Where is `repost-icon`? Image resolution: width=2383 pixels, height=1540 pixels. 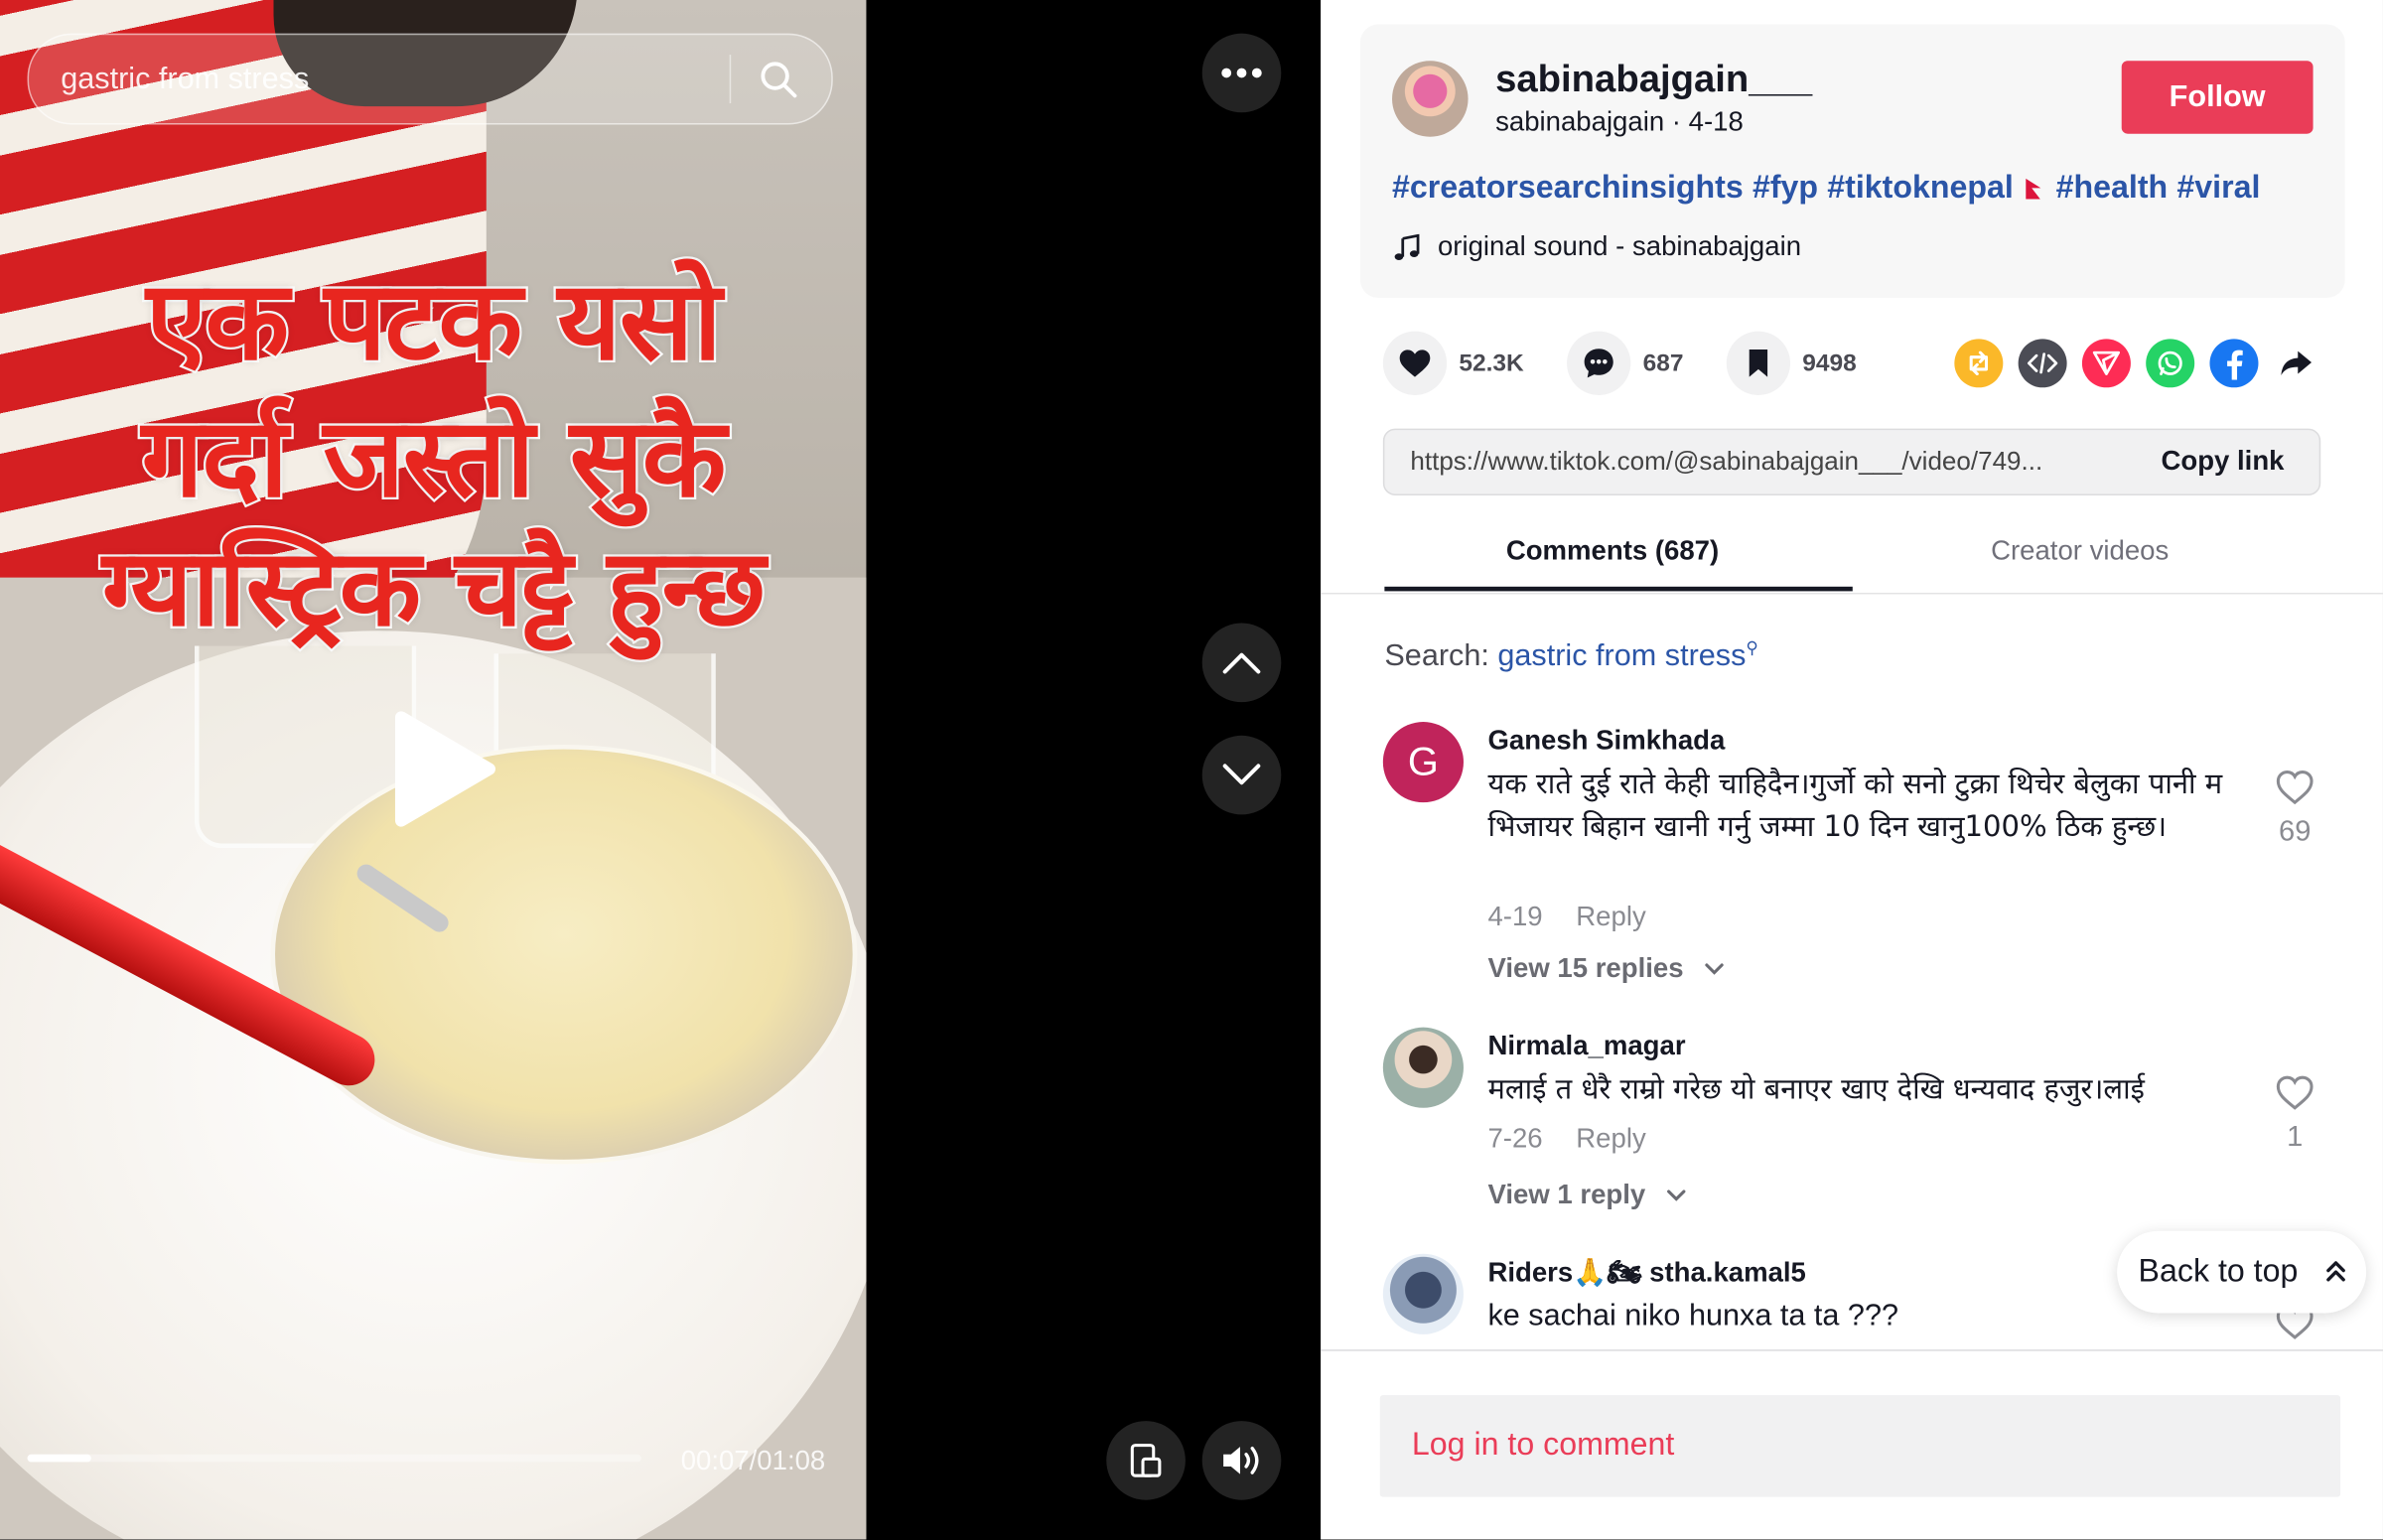
repost-icon is located at coordinates (1979, 363).